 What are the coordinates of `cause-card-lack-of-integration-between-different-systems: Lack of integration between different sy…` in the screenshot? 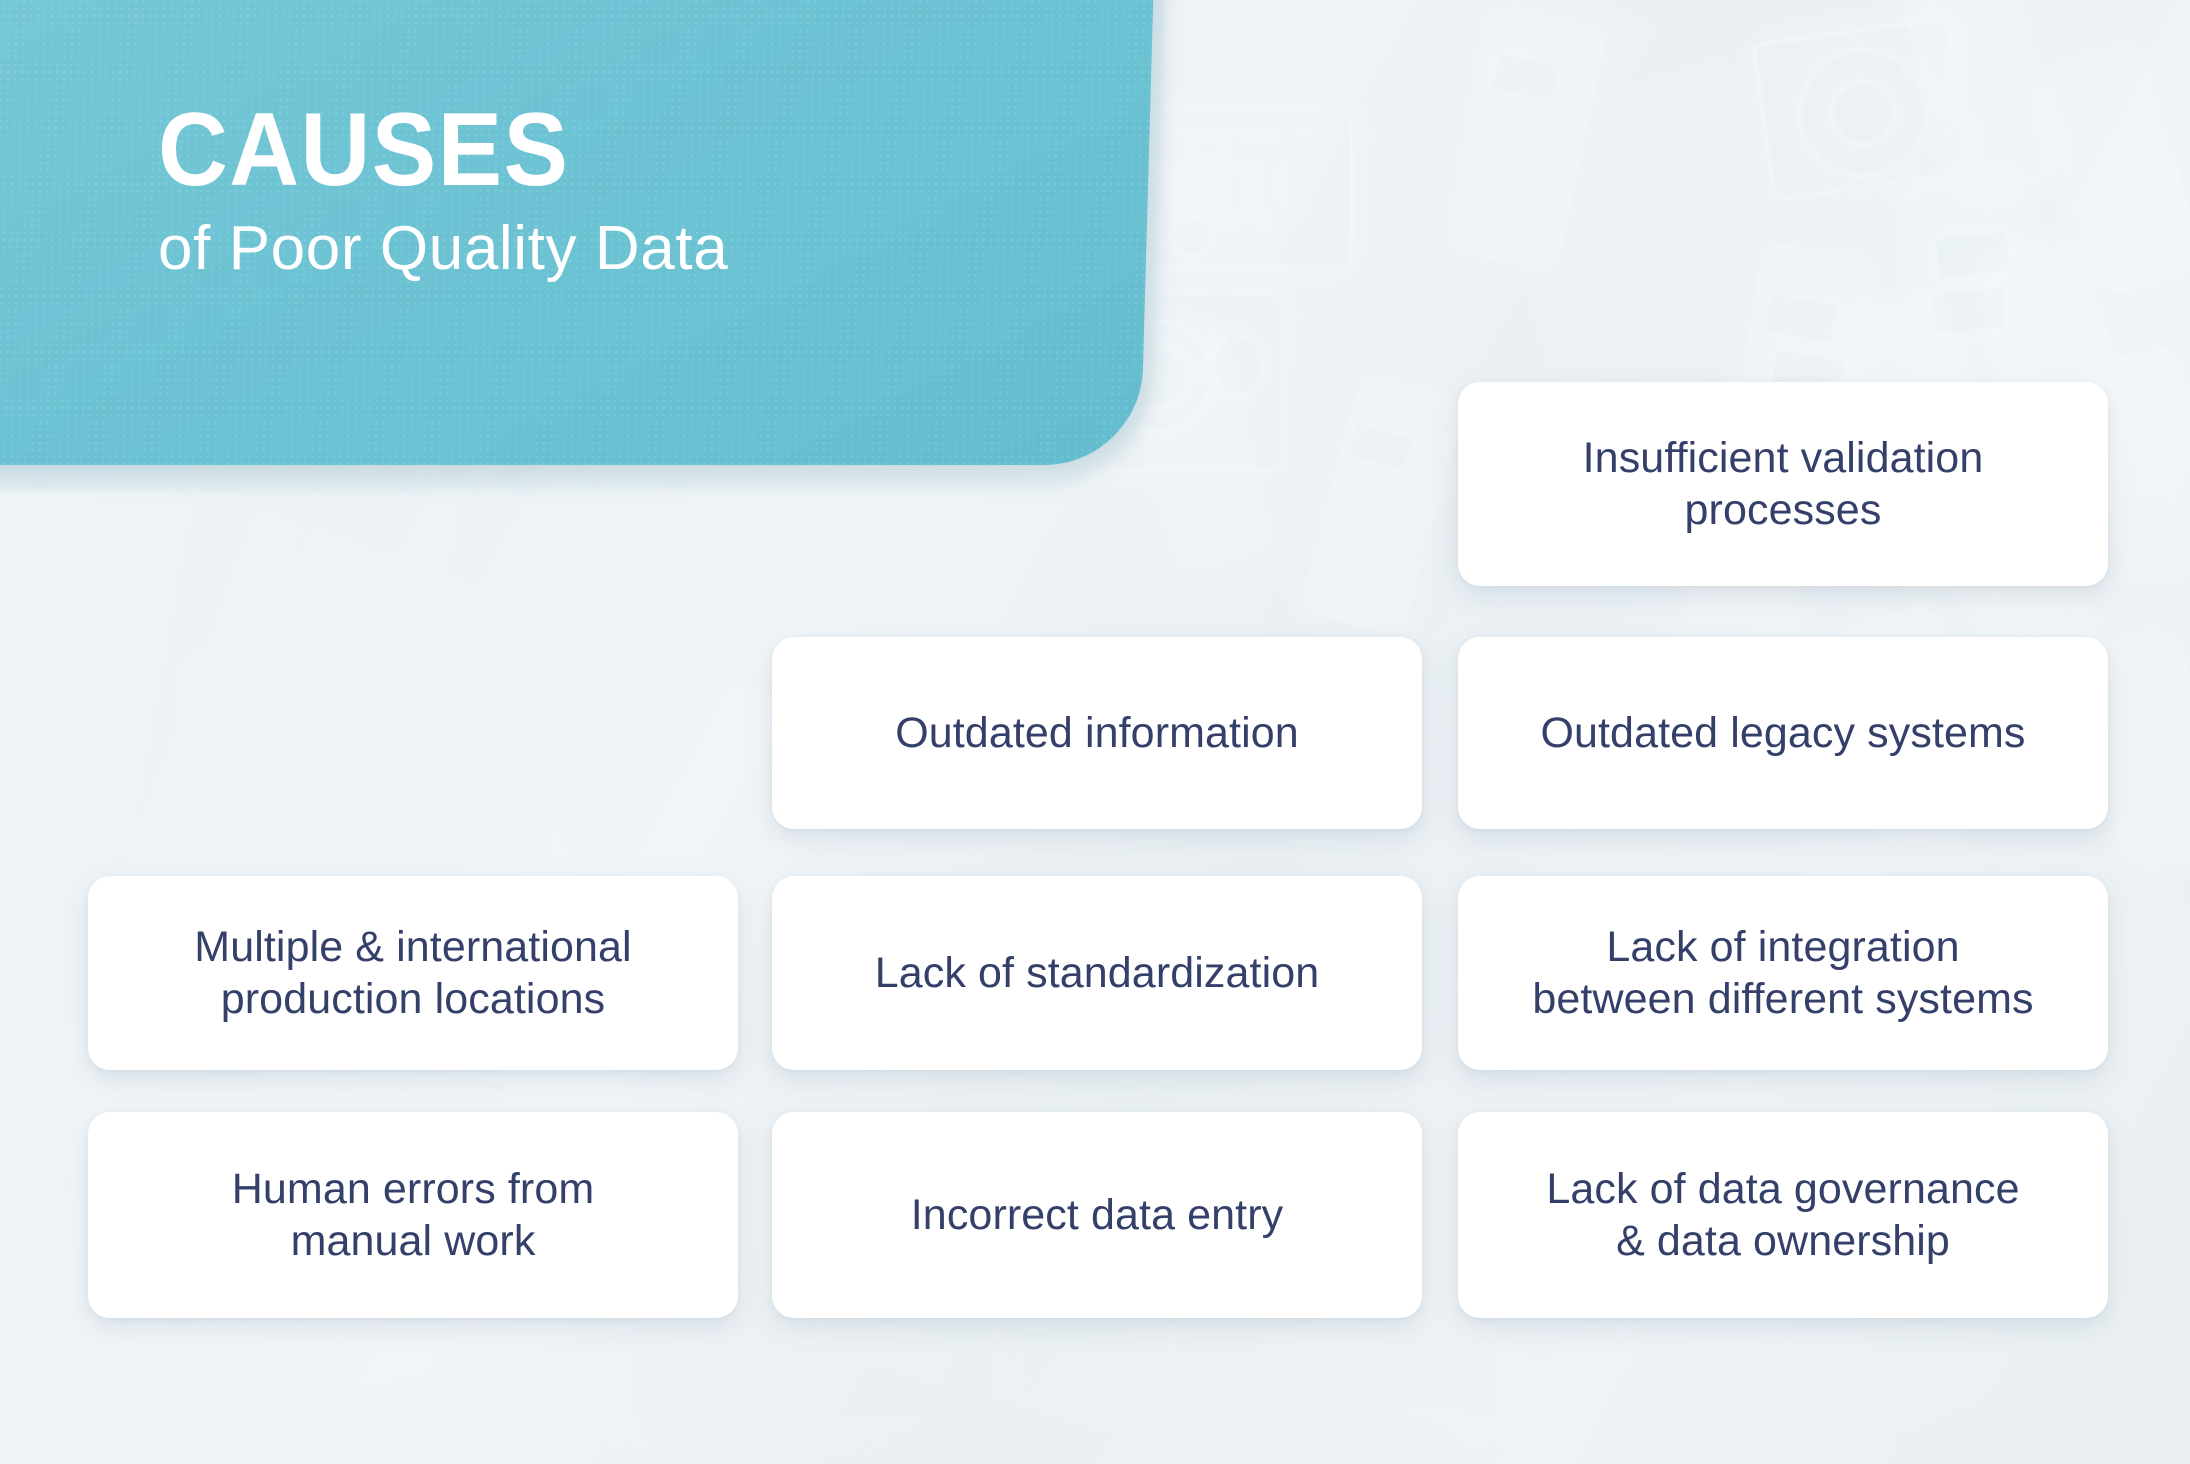 It's located at (1783, 973).